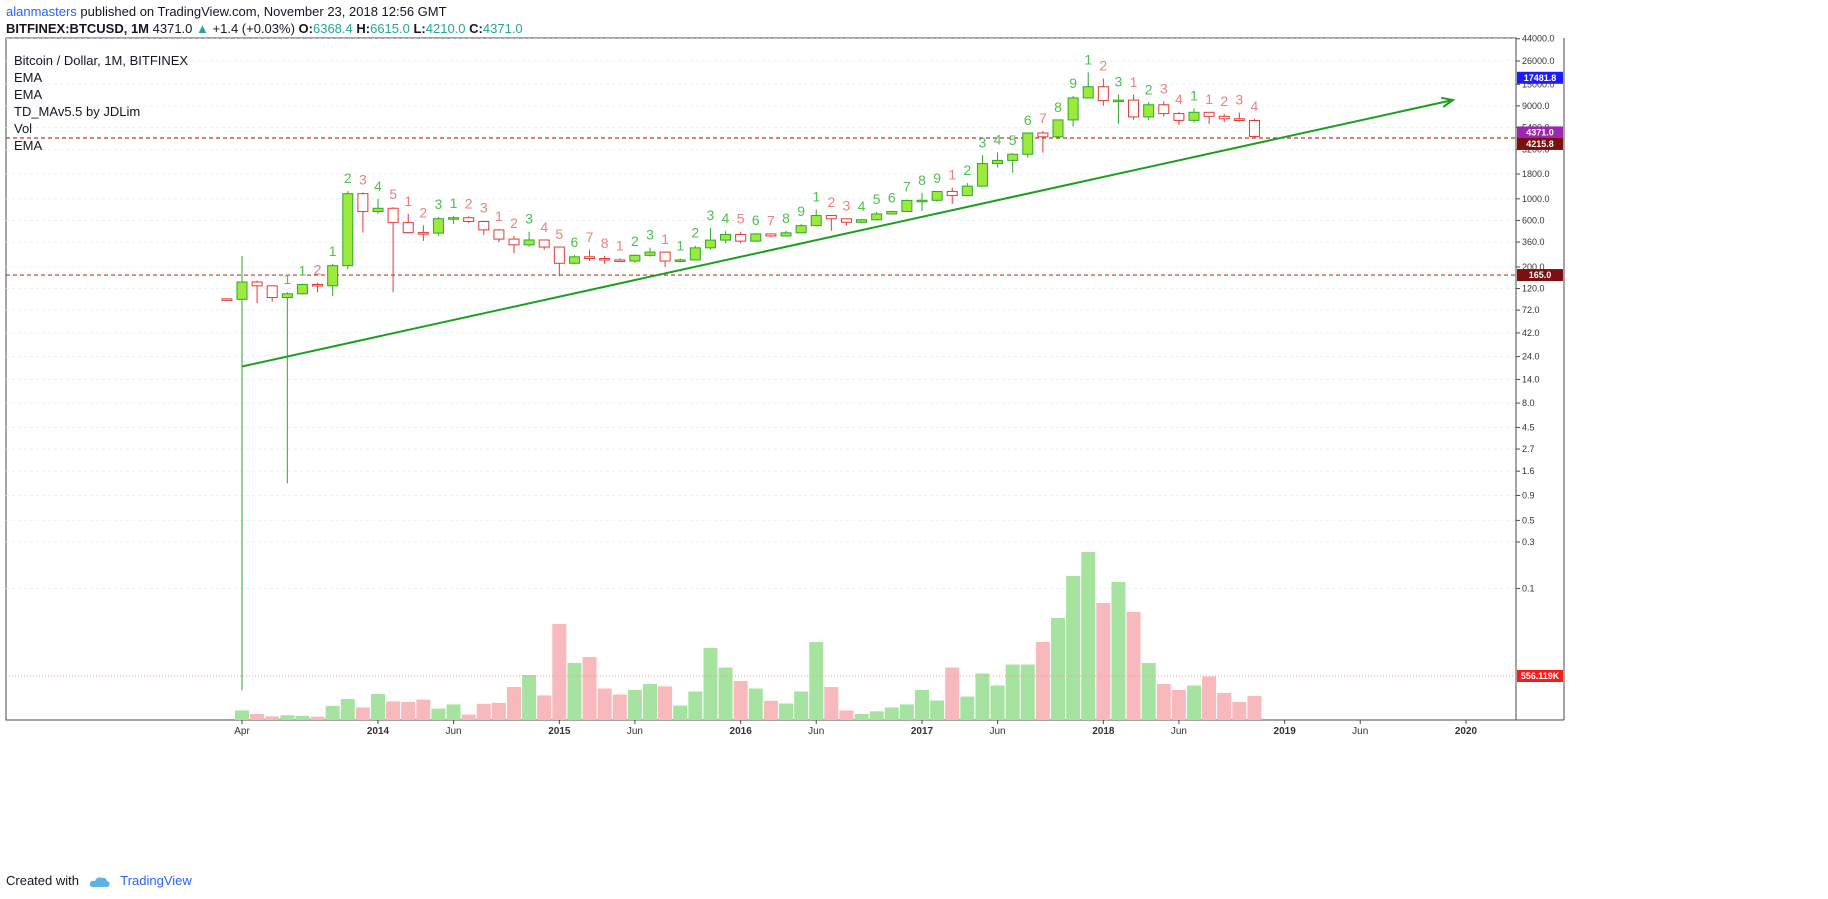  Describe the element at coordinates (1528, 496) in the screenshot. I see `y-tick-label: 0.9` at that location.